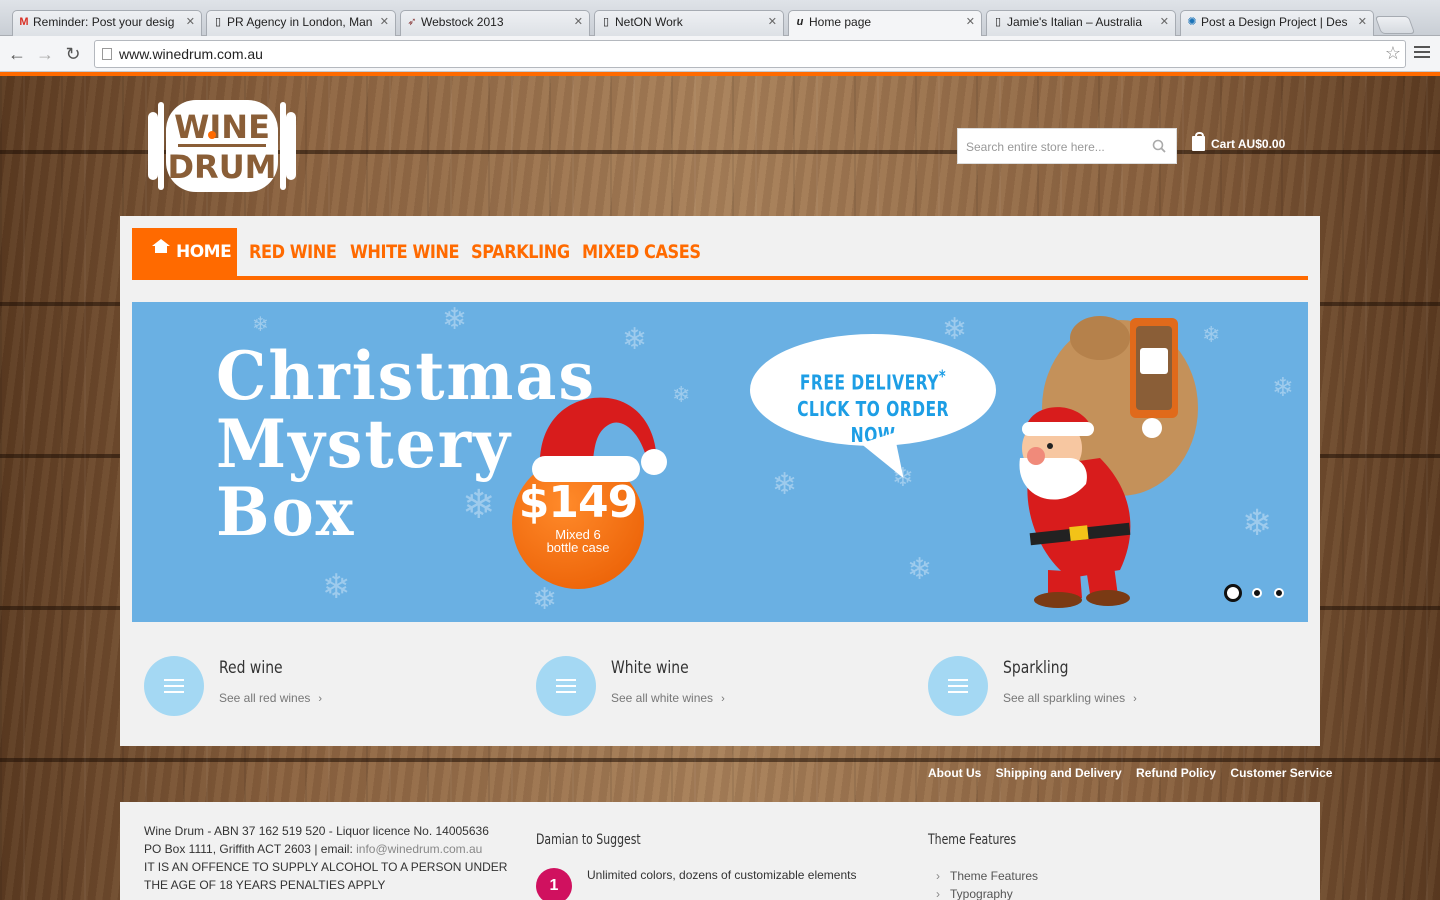  Describe the element at coordinates (1035, 668) in the screenshot. I see `category-title: Sparkling` at that location.